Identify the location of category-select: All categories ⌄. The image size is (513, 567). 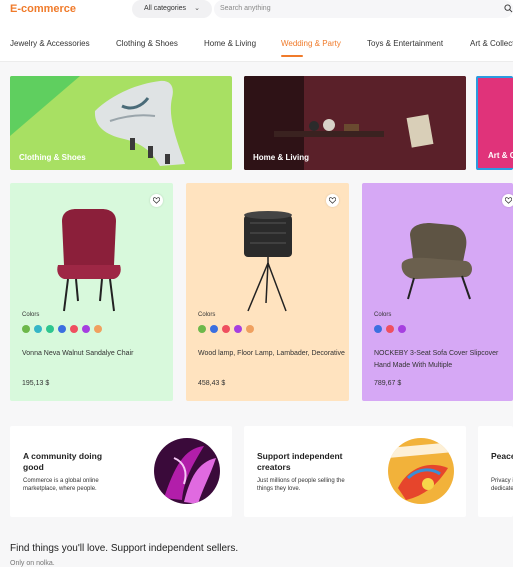
(172, 9).